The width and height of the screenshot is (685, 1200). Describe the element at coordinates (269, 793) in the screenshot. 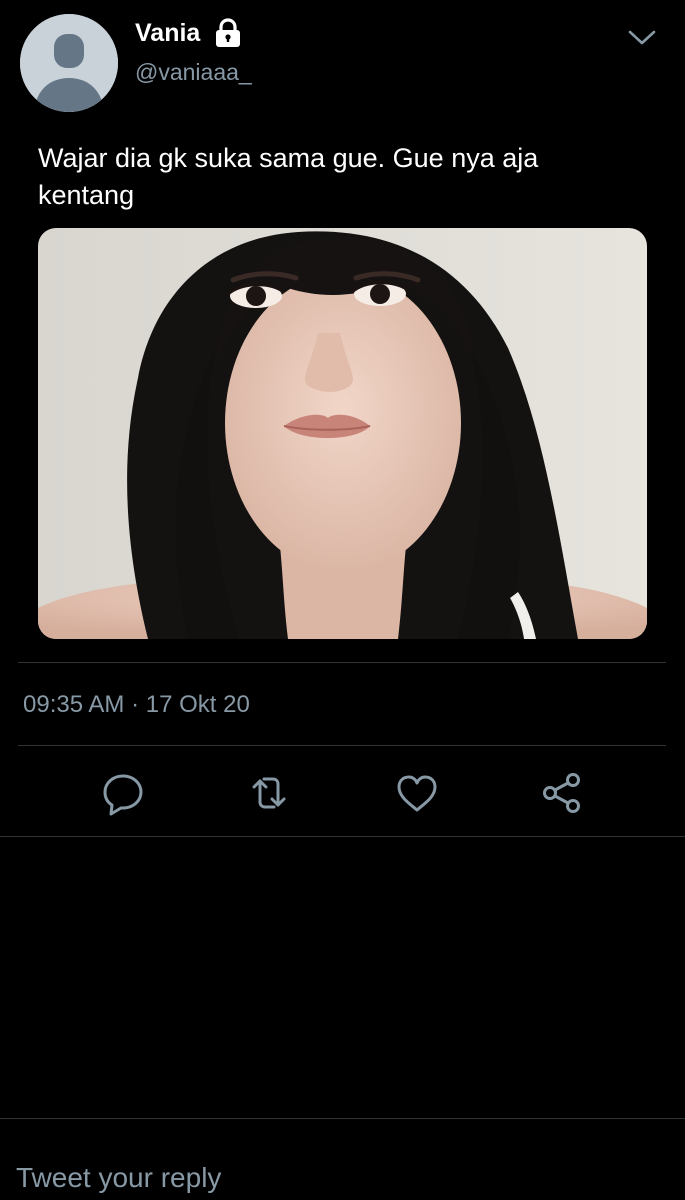

I see `retweet-icon` at that location.